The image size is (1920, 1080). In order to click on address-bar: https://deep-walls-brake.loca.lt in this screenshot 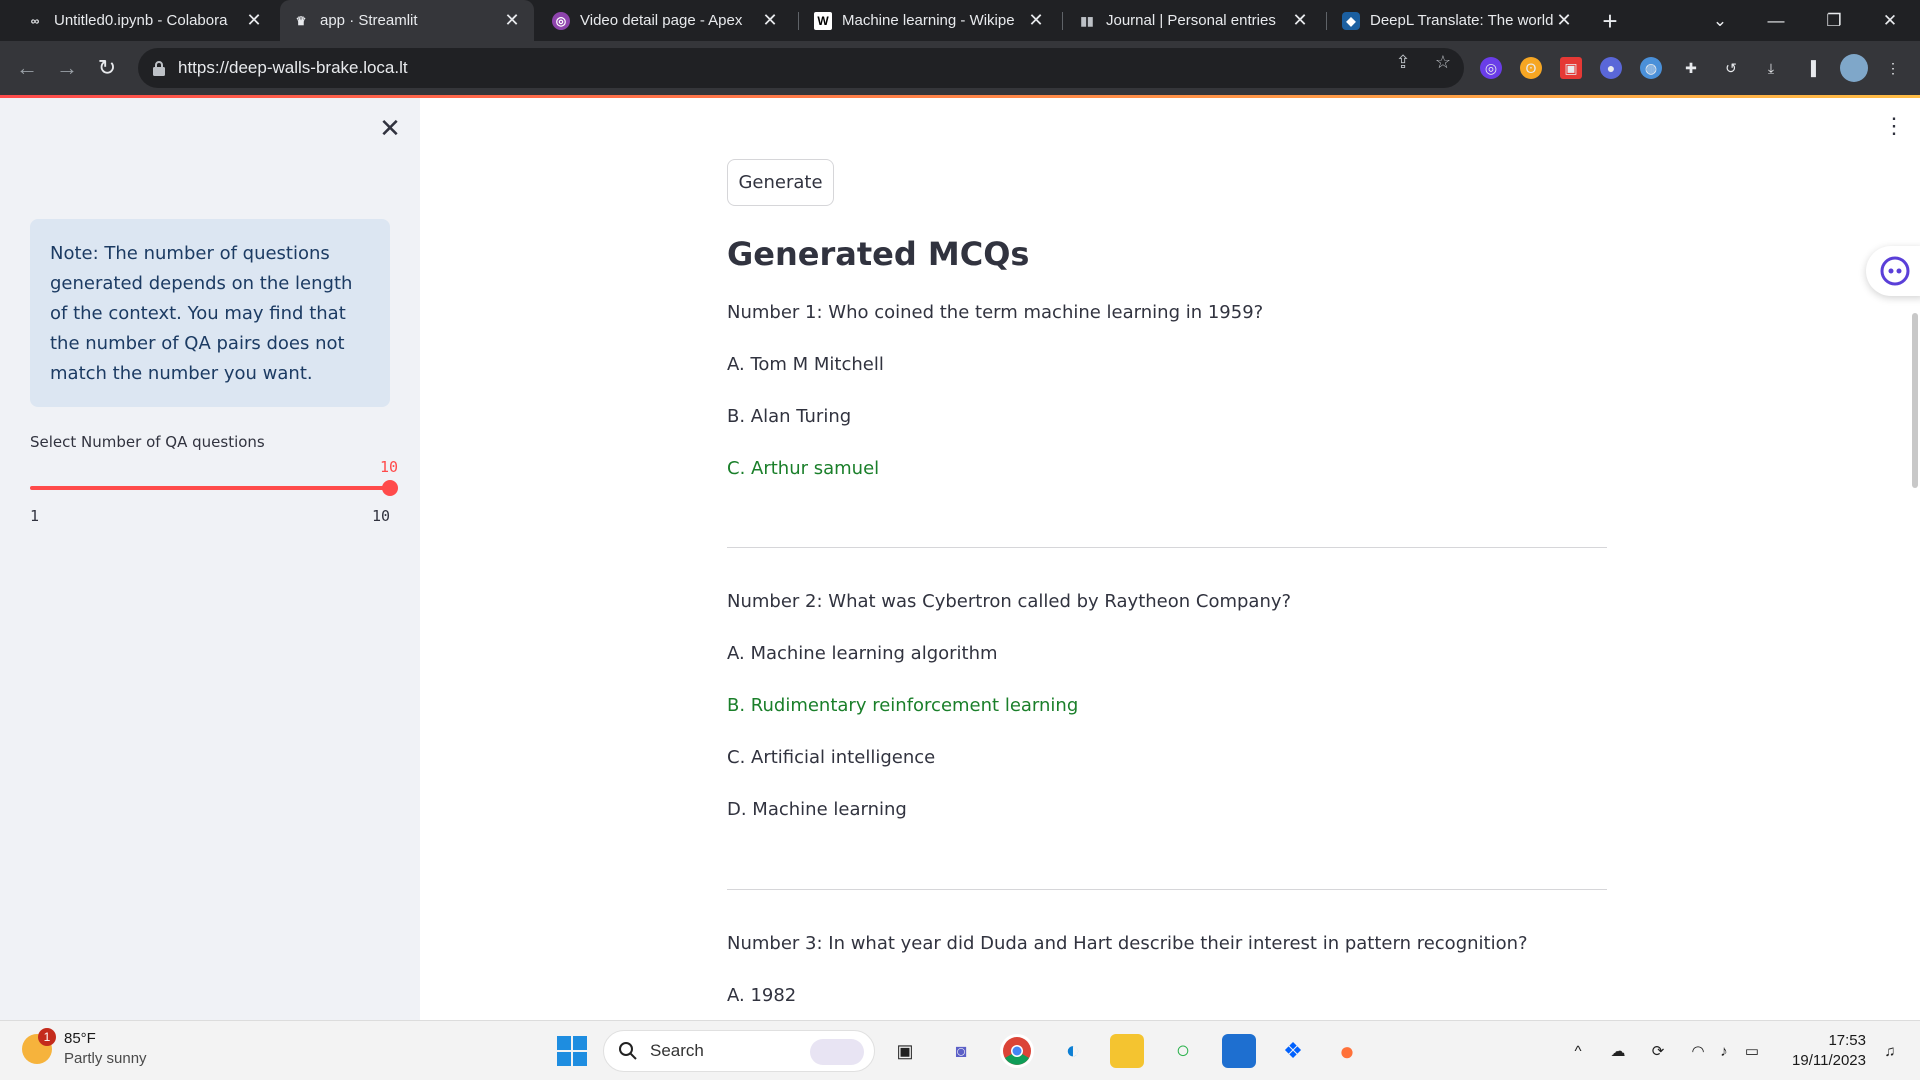, I will do `click(801, 68)`.